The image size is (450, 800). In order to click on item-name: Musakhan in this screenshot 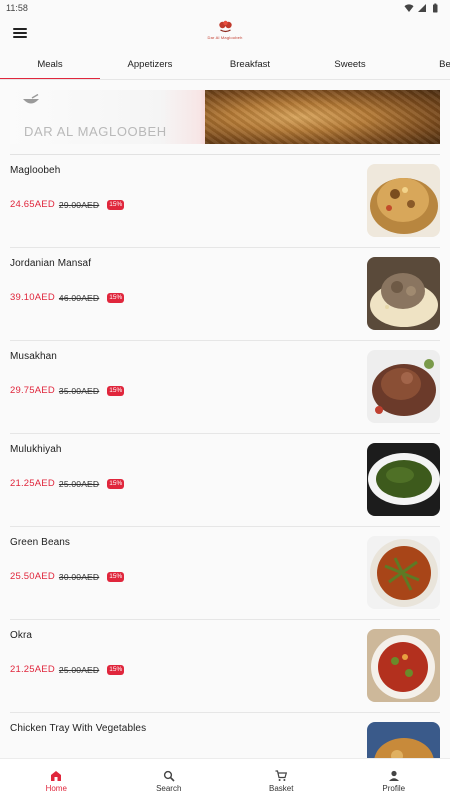, I will do `click(33, 356)`.